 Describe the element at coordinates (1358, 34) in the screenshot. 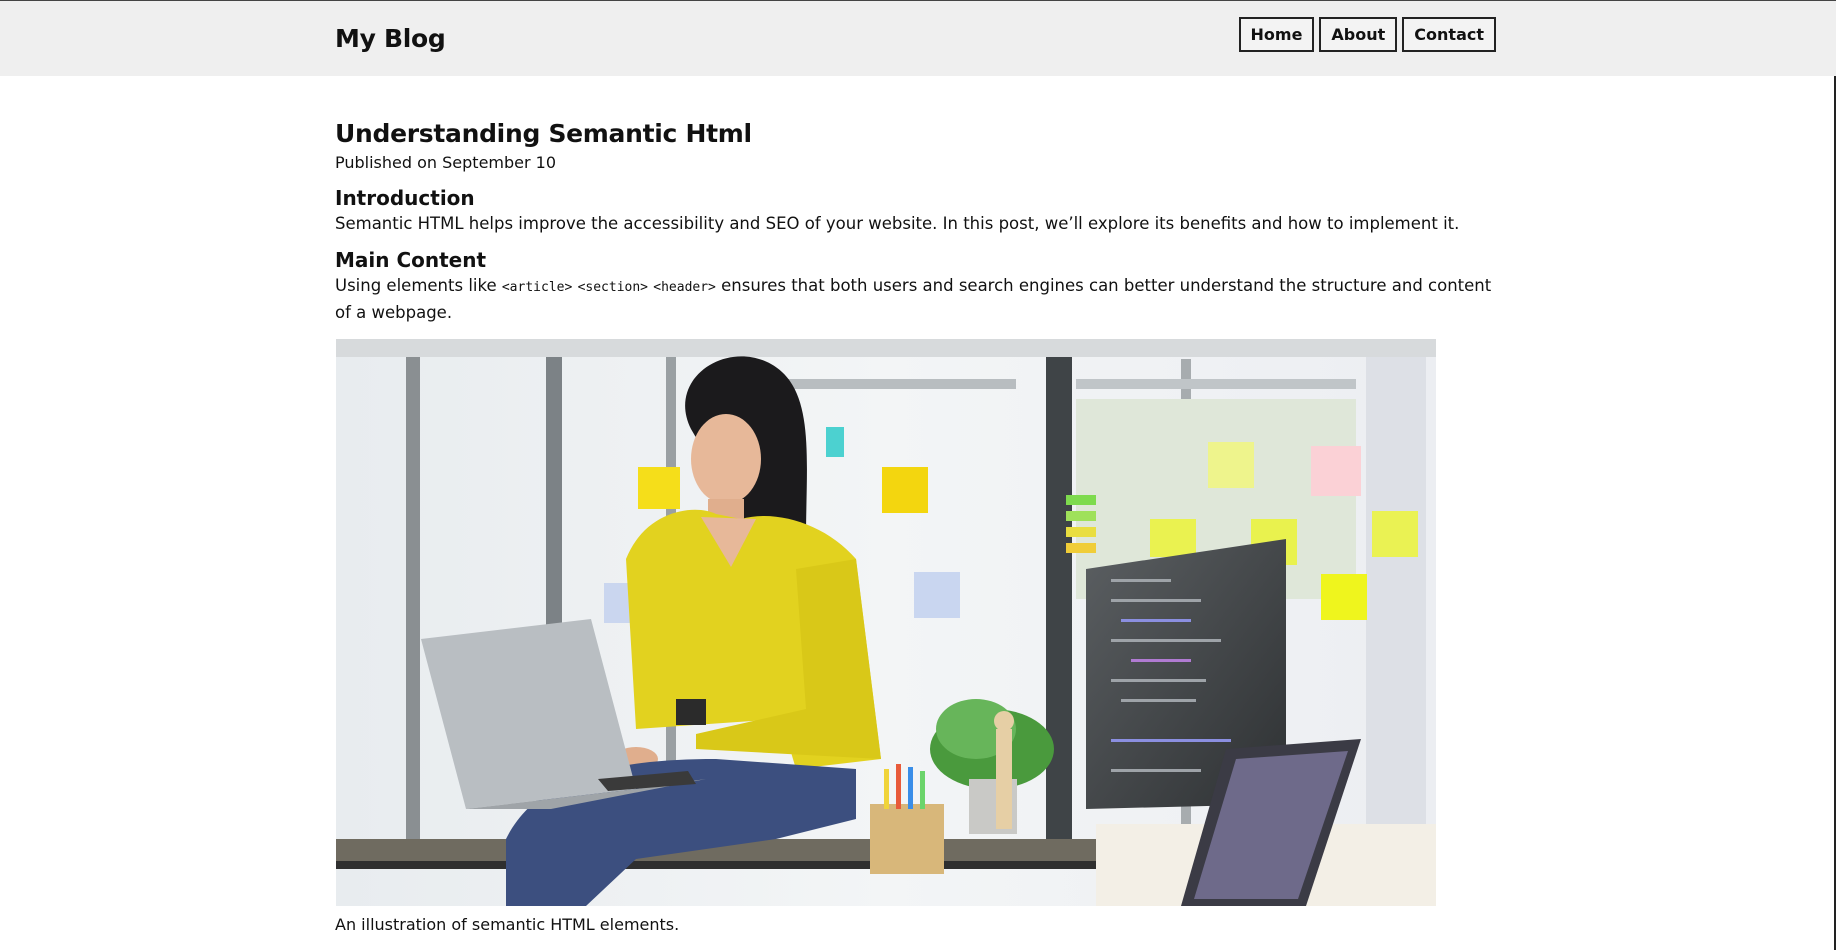

I see `nav-about-button: About` at that location.